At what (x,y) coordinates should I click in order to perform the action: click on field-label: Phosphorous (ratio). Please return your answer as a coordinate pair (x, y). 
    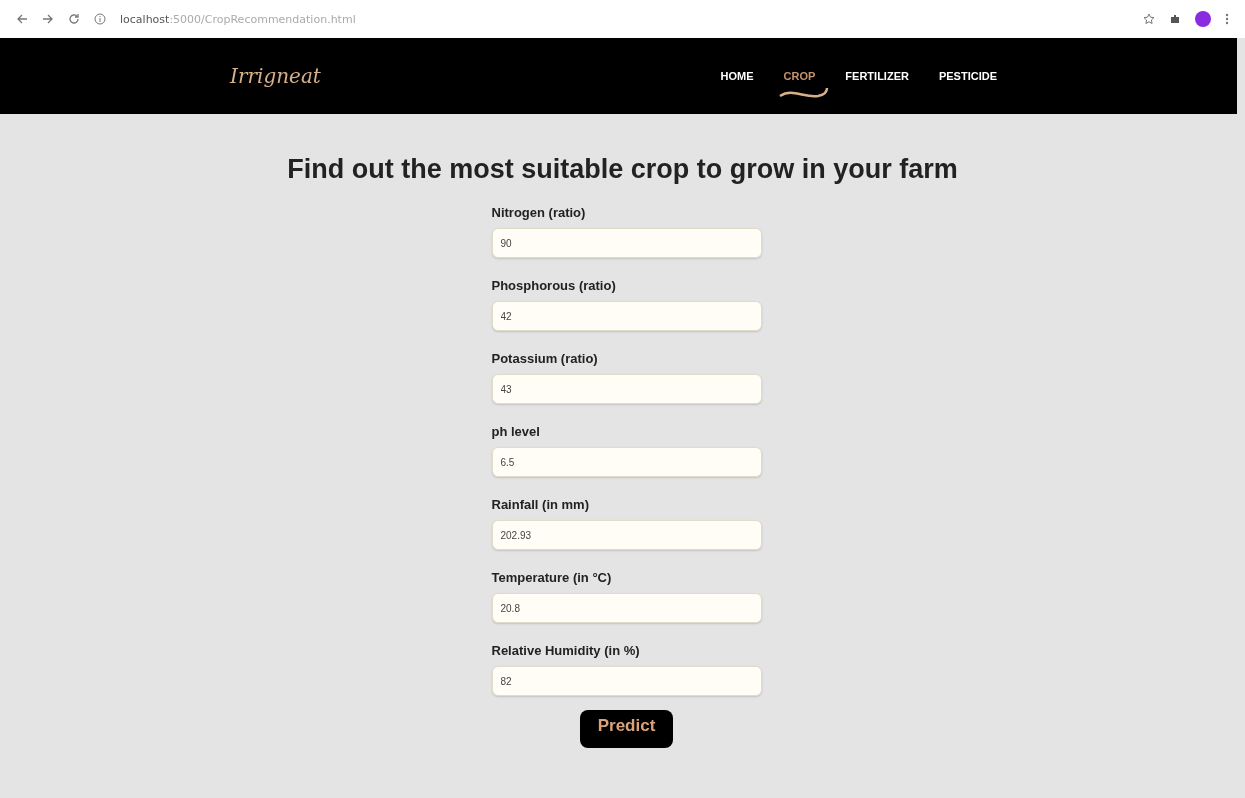
    Looking at the image, I should click on (554, 285).